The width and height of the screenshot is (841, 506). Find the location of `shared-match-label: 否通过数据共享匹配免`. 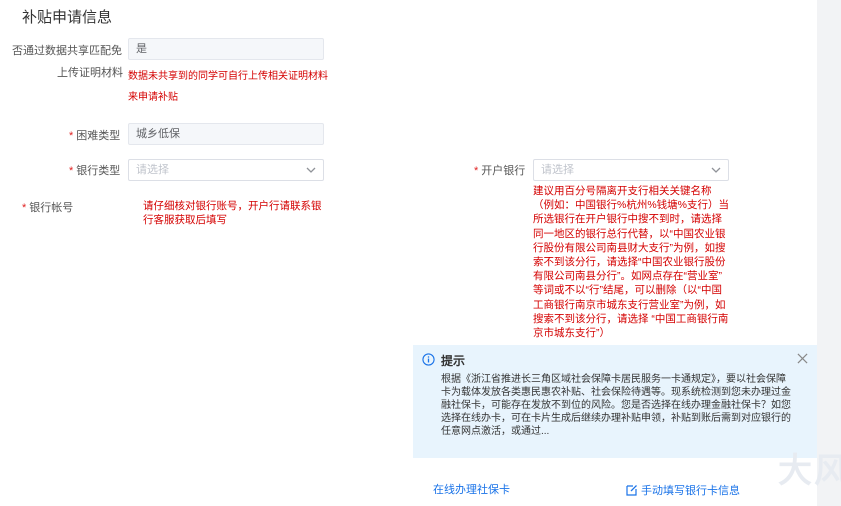

shared-match-label: 否通过数据共享匹配免 is located at coordinates (67, 51).